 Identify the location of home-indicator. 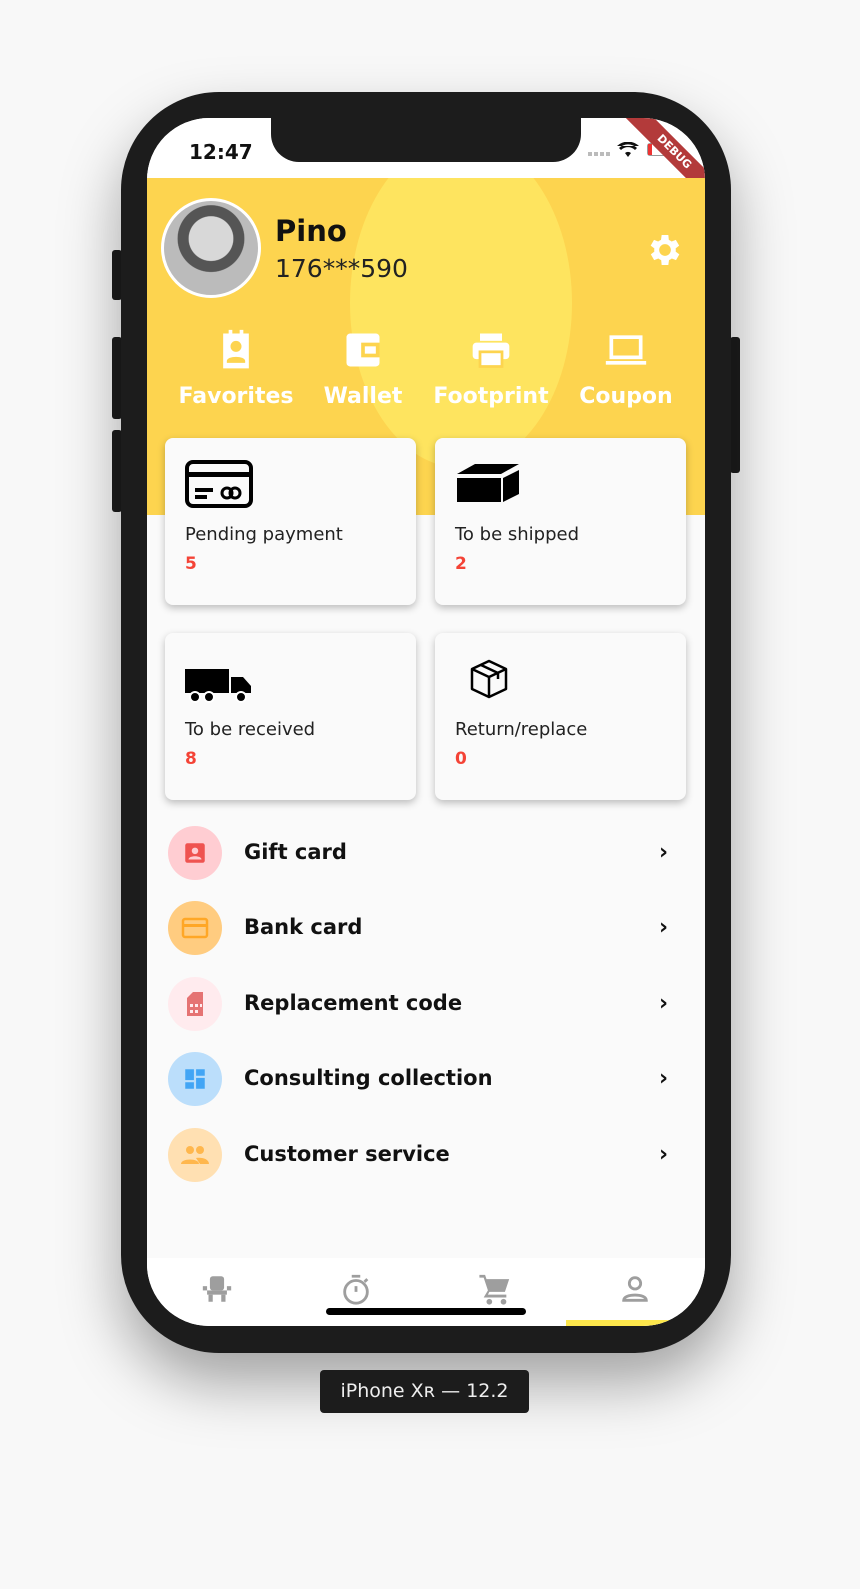
(426, 1311).